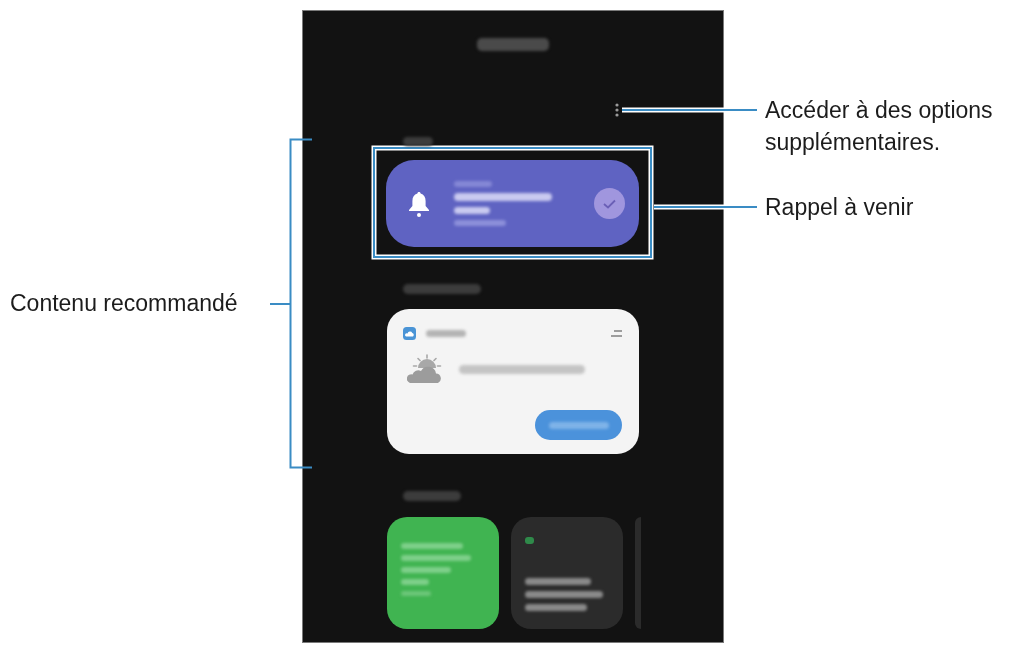  I want to click on bell-icon, so click(419, 203).